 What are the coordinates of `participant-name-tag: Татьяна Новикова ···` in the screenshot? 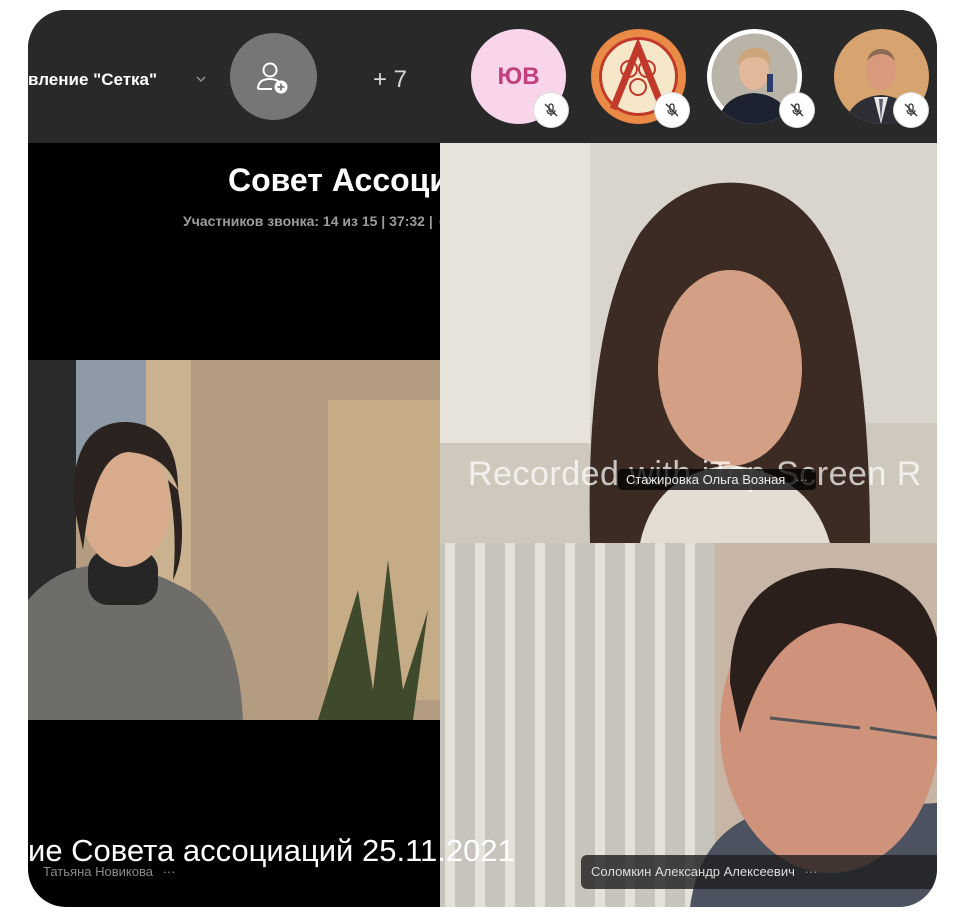 It's located at (109, 871).